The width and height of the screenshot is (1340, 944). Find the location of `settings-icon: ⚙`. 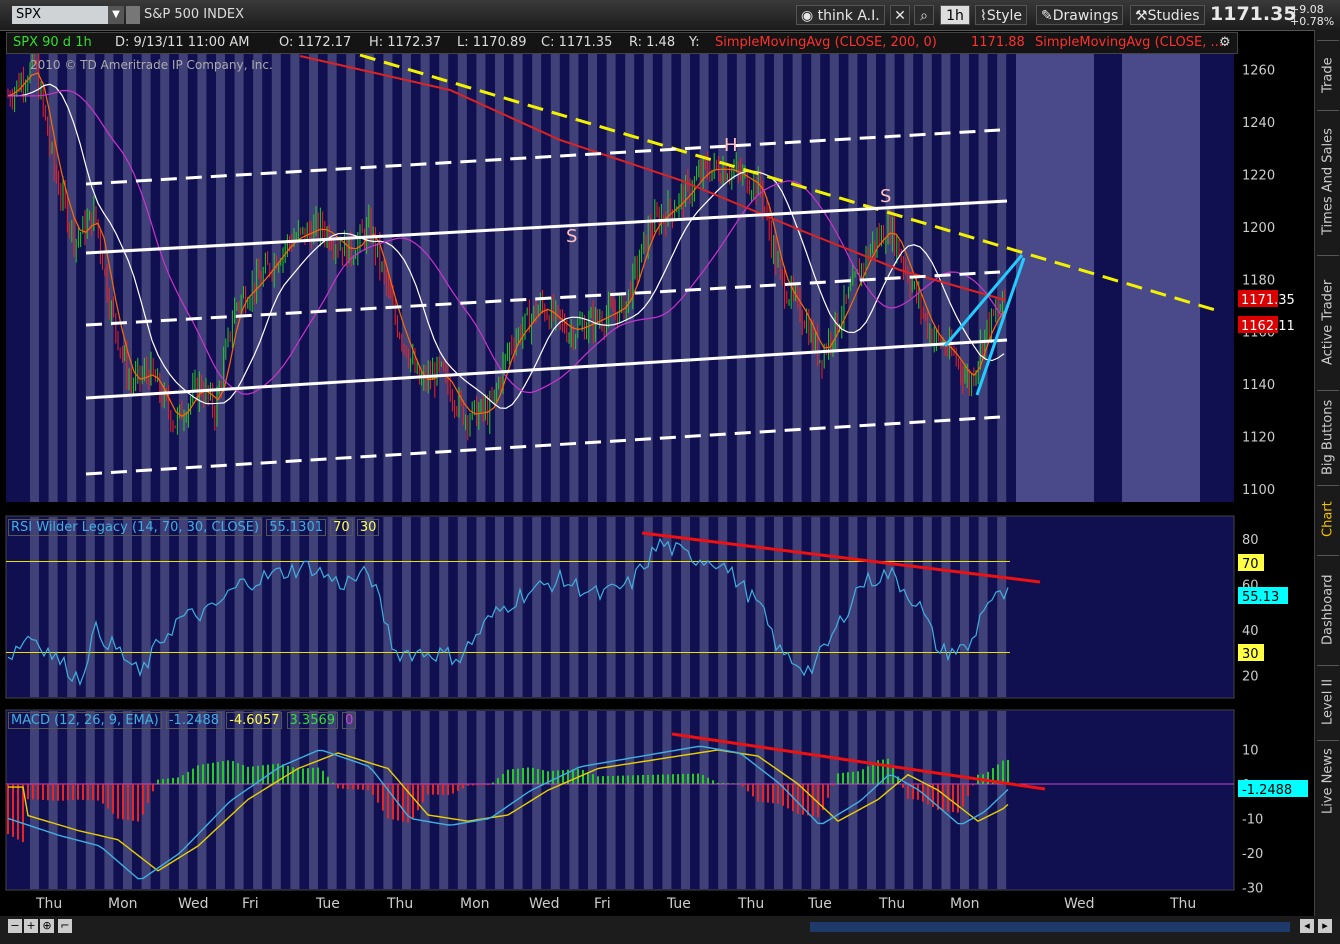

settings-icon: ⚙ is located at coordinates (1225, 42).